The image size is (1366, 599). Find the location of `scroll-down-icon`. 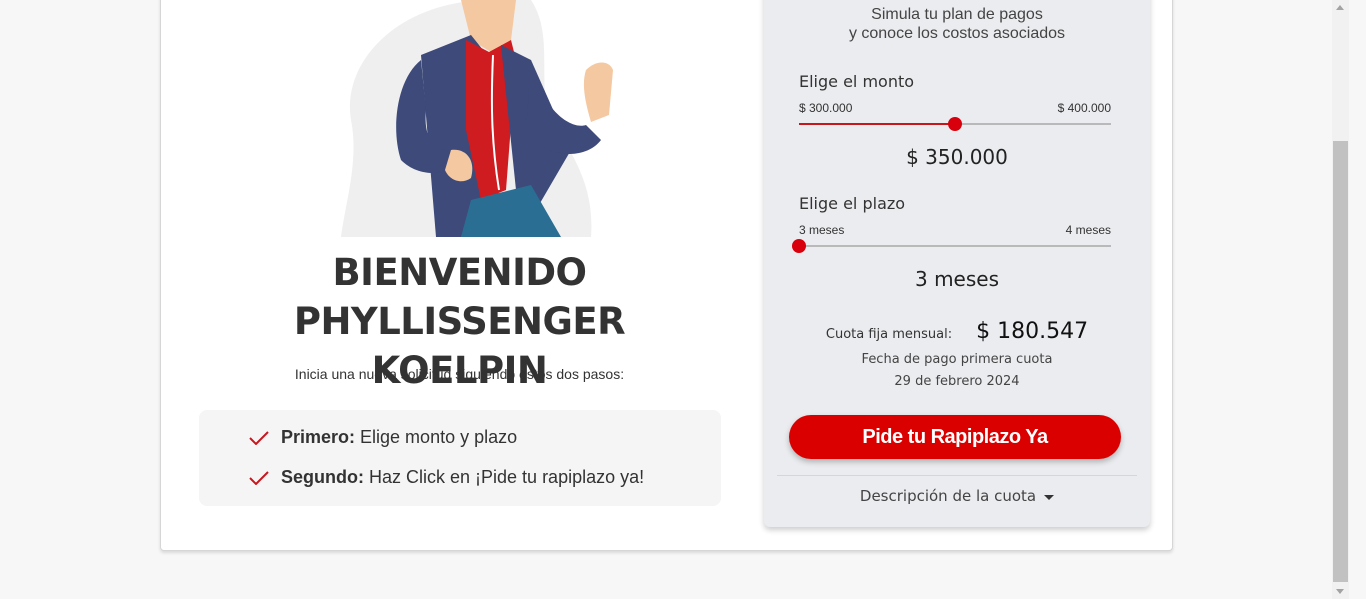

scroll-down-icon is located at coordinates (1340, 591).